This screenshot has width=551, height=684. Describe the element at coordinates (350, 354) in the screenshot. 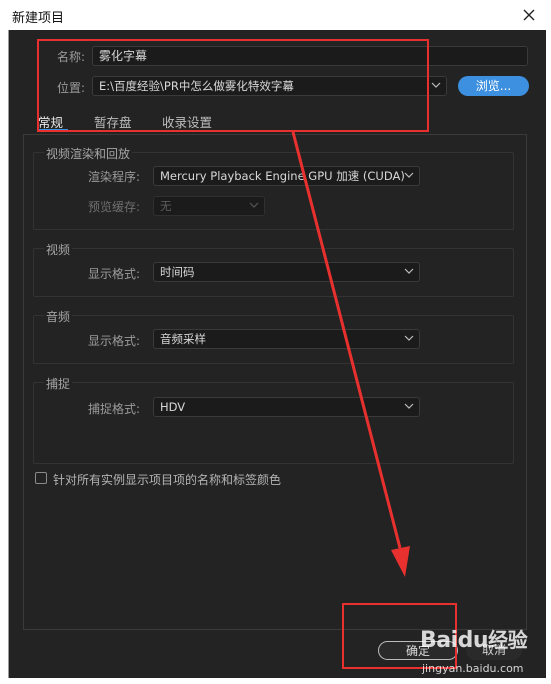

I see `annotation-arrow` at that location.